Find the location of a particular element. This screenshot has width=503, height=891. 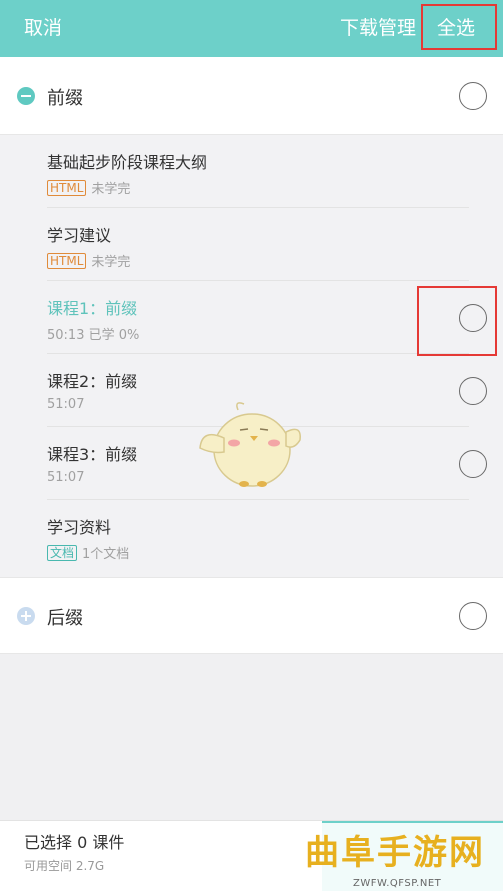

selected-count: 已选择 0 课件 is located at coordinates (74, 842).